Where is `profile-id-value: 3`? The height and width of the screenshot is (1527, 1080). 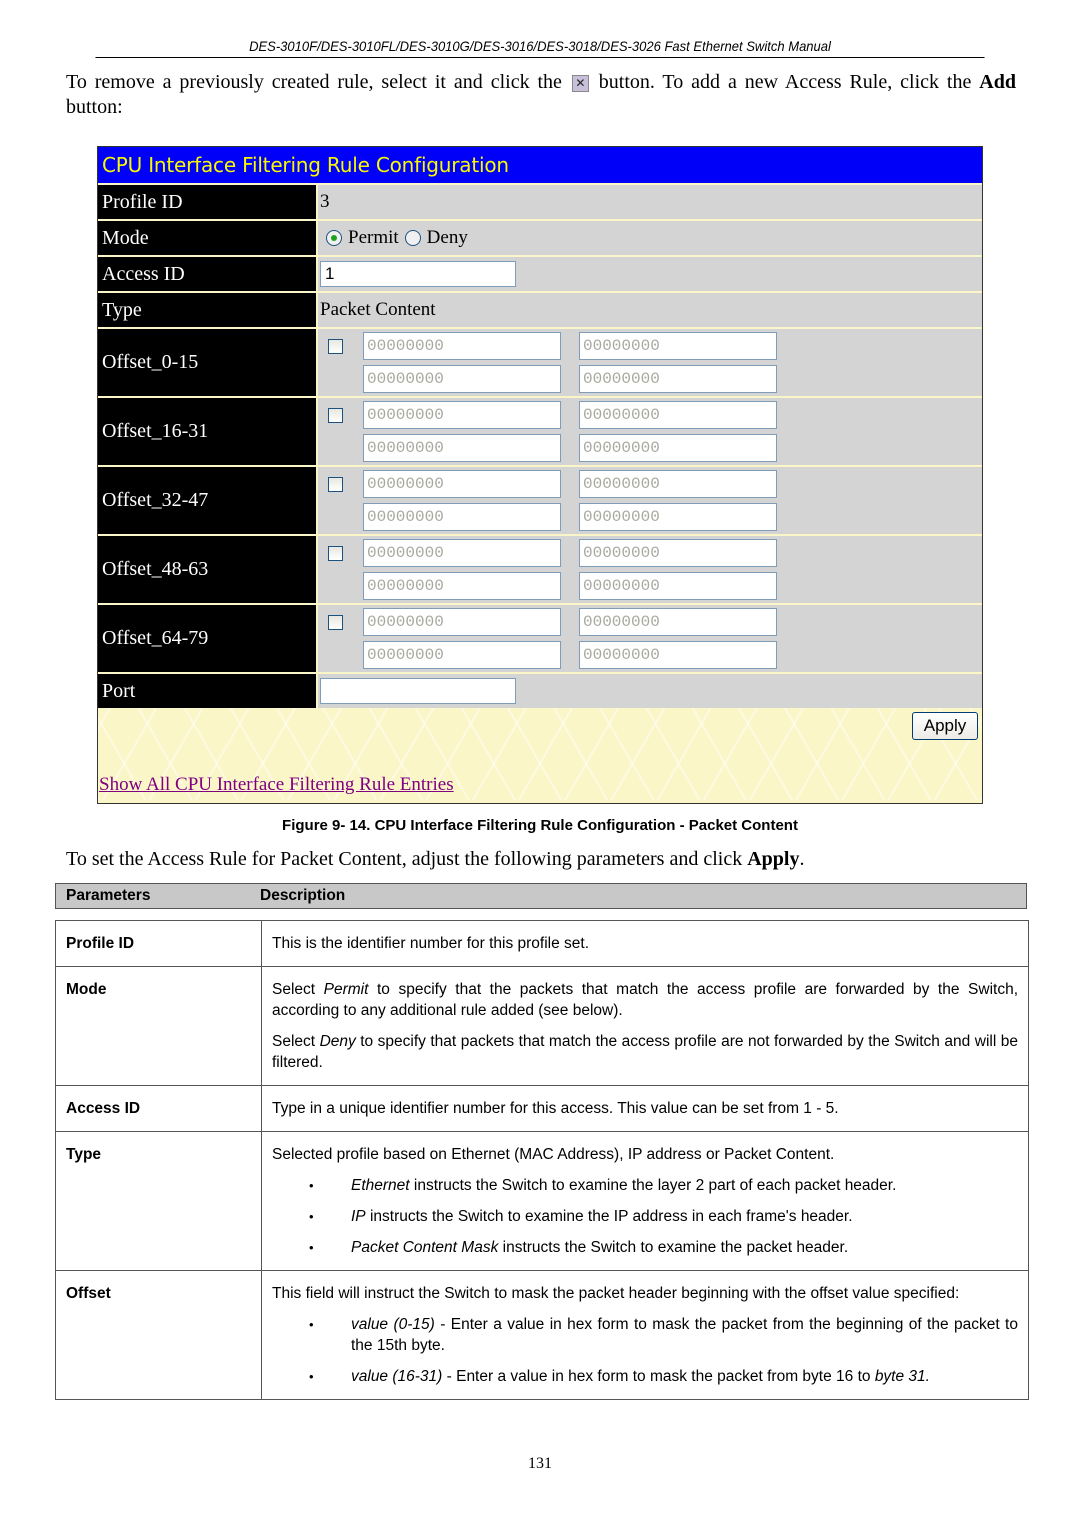
profile-id-value: 3 is located at coordinates (650, 202).